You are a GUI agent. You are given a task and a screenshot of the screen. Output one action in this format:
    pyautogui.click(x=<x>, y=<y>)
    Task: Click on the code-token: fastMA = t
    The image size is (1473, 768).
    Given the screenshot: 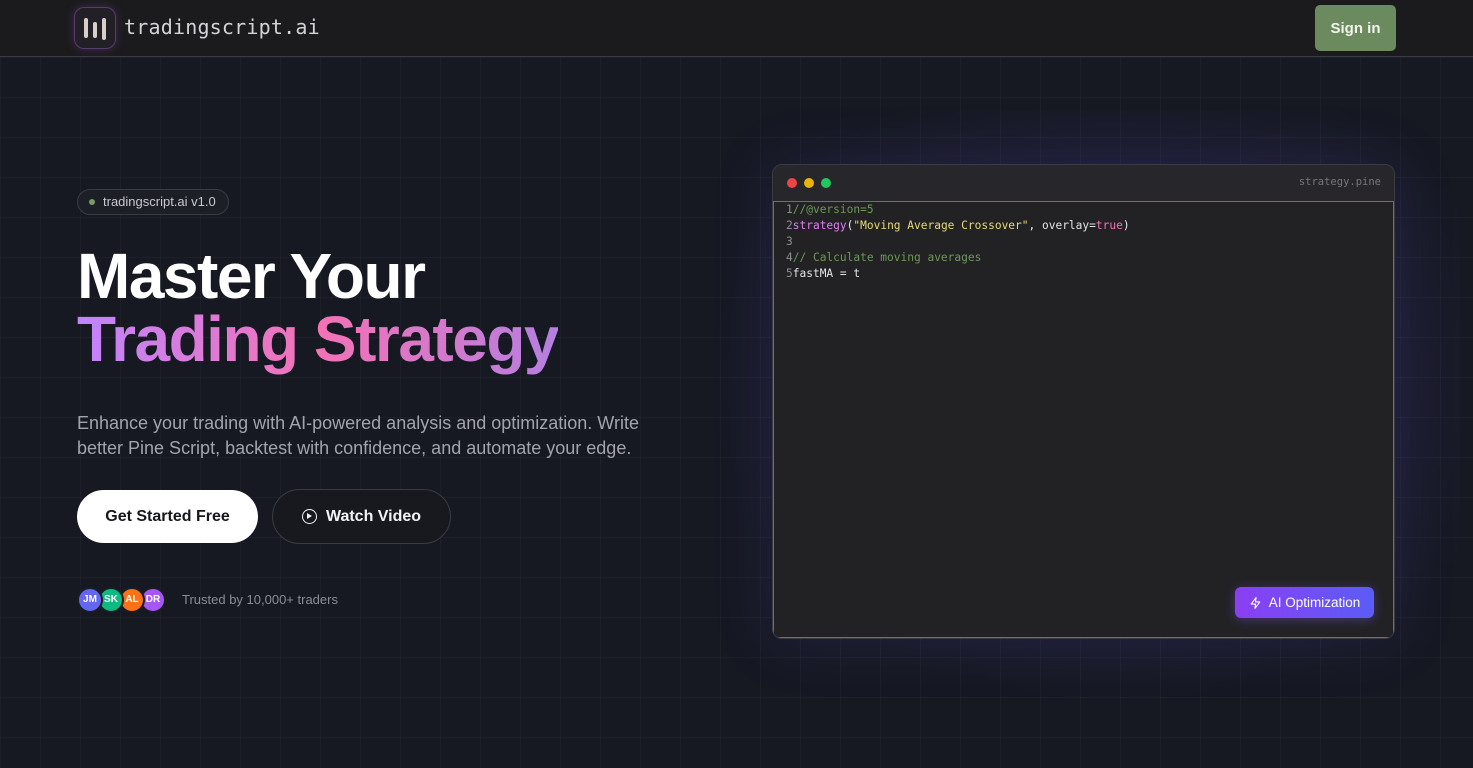 What is the action you would take?
    pyautogui.click(x=826, y=273)
    